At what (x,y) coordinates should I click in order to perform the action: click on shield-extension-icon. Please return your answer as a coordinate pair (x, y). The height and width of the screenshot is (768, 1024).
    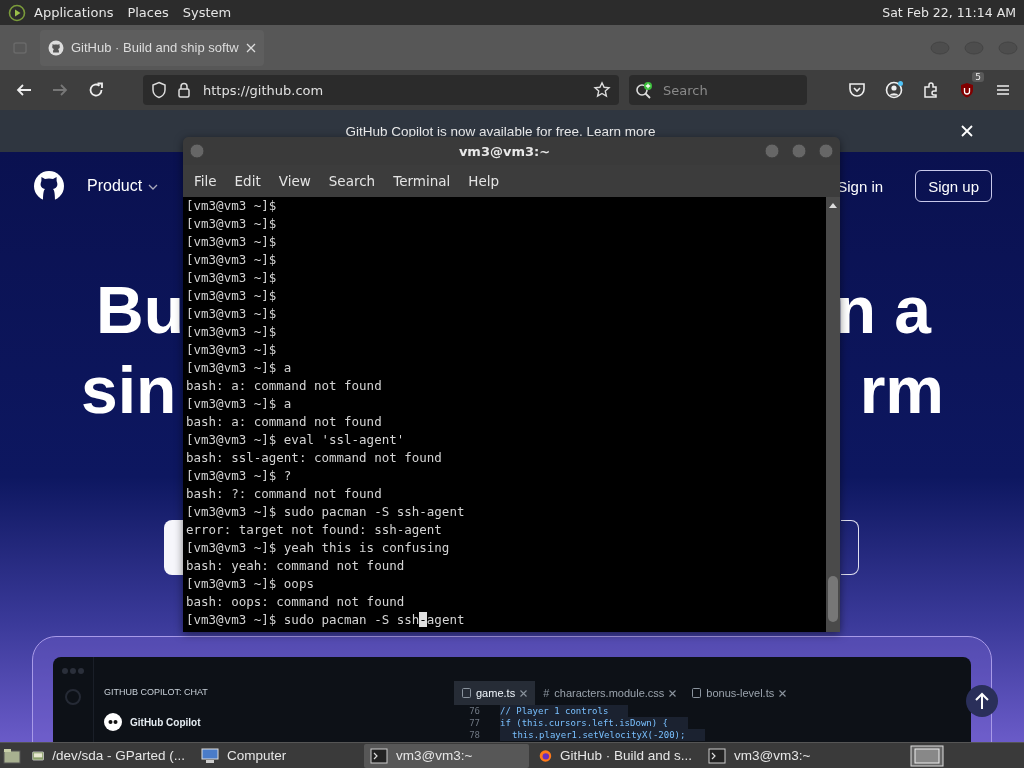
    Looking at the image, I should click on (967, 90).